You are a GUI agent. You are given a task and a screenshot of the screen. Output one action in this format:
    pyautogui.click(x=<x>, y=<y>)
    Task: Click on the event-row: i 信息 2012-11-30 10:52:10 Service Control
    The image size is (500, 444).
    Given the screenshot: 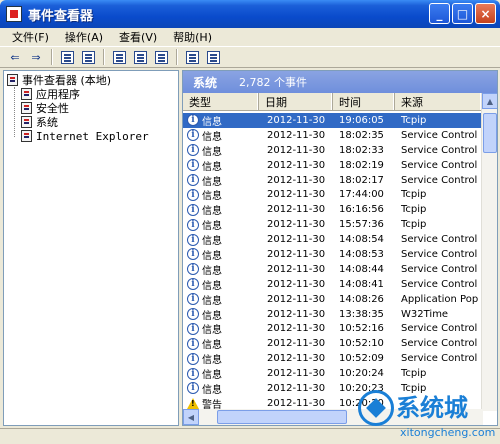 What is the action you would take?
    pyautogui.click(x=332, y=343)
    